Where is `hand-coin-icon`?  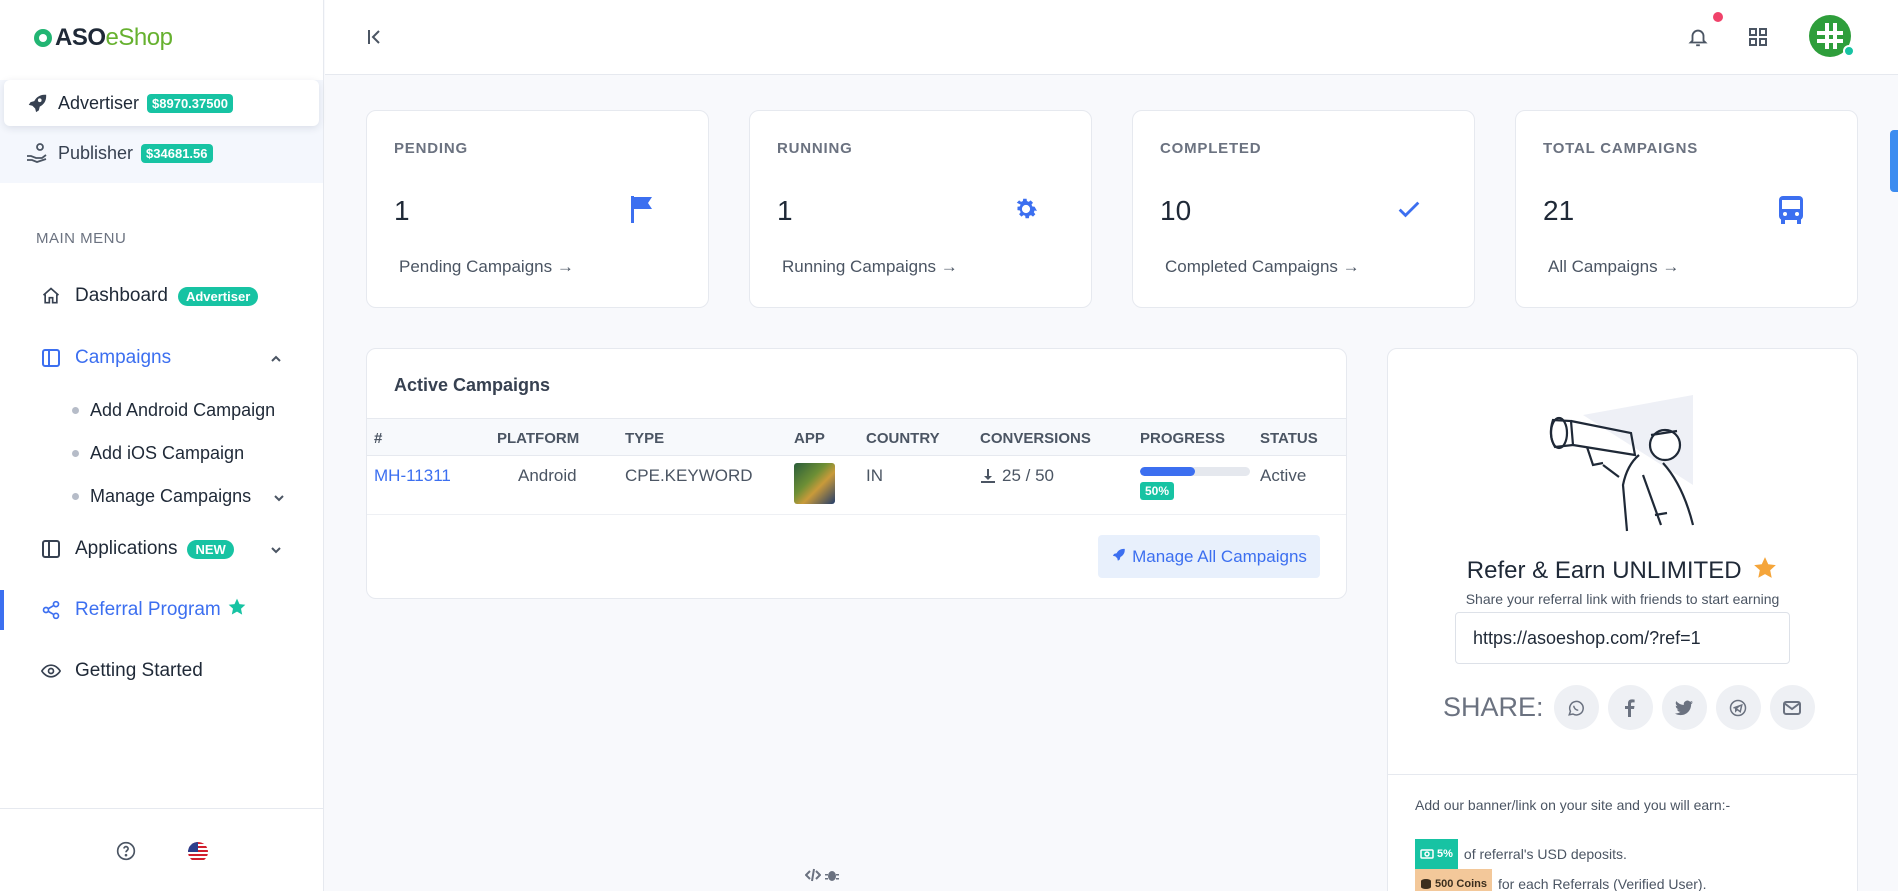
hand-coin-icon is located at coordinates (37, 153).